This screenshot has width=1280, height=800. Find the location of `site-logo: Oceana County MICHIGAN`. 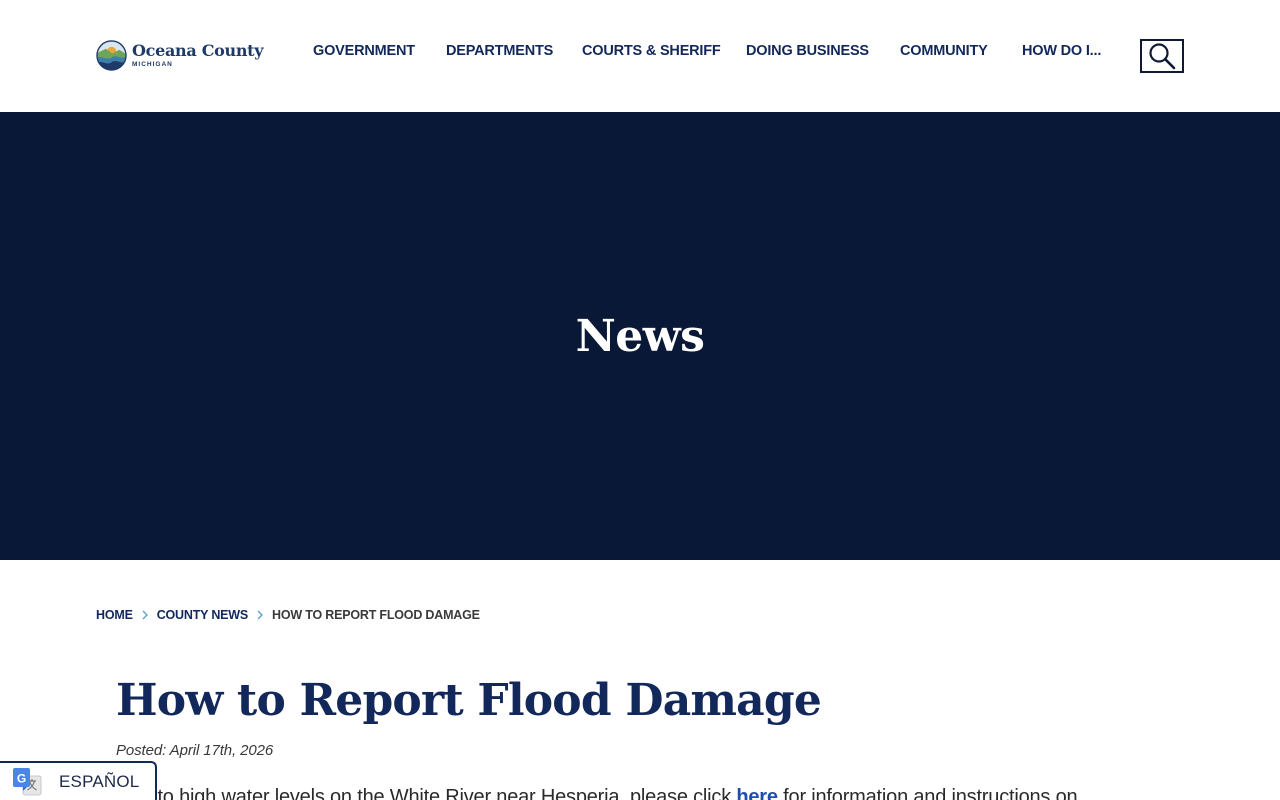

site-logo: Oceana County MICHIGAN is located at coordinates (180, 55).